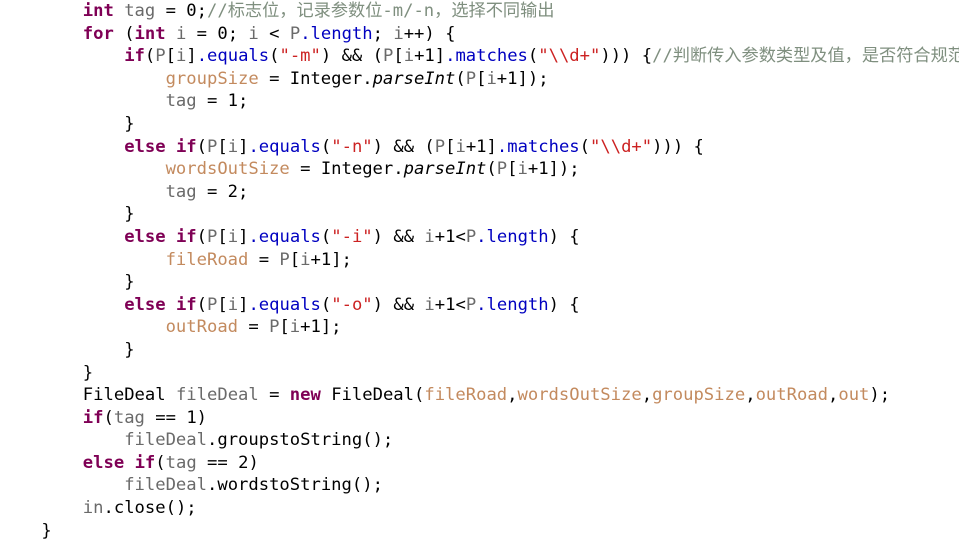  What do you see at coordinates (181, 462) in the screenshot?
I see `code-token-var: tag` at bounding box center [181, 462].